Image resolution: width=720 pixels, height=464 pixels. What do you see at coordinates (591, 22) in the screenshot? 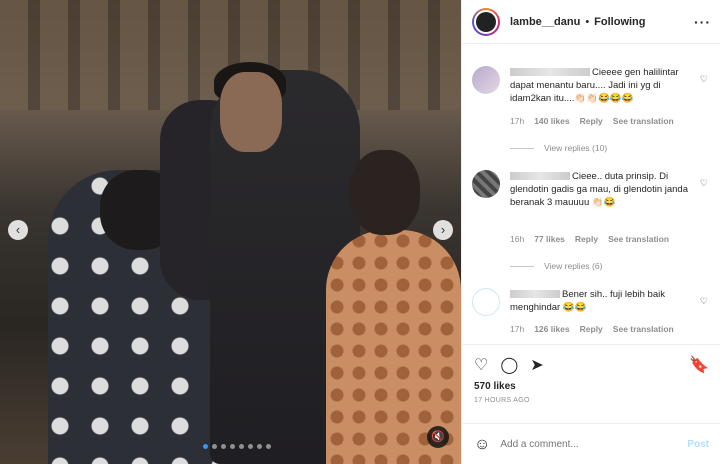
I see `post-header: lambe__danu • Following ···` at bounding box center [591, 22].